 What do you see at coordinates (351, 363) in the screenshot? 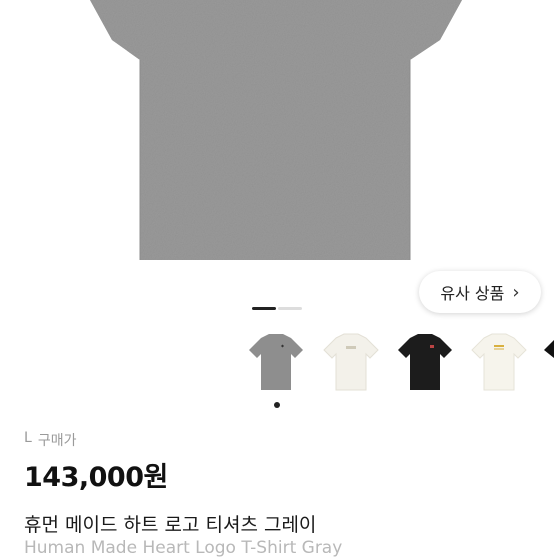
I see `thumb-white` at bounding box center [351, 363].